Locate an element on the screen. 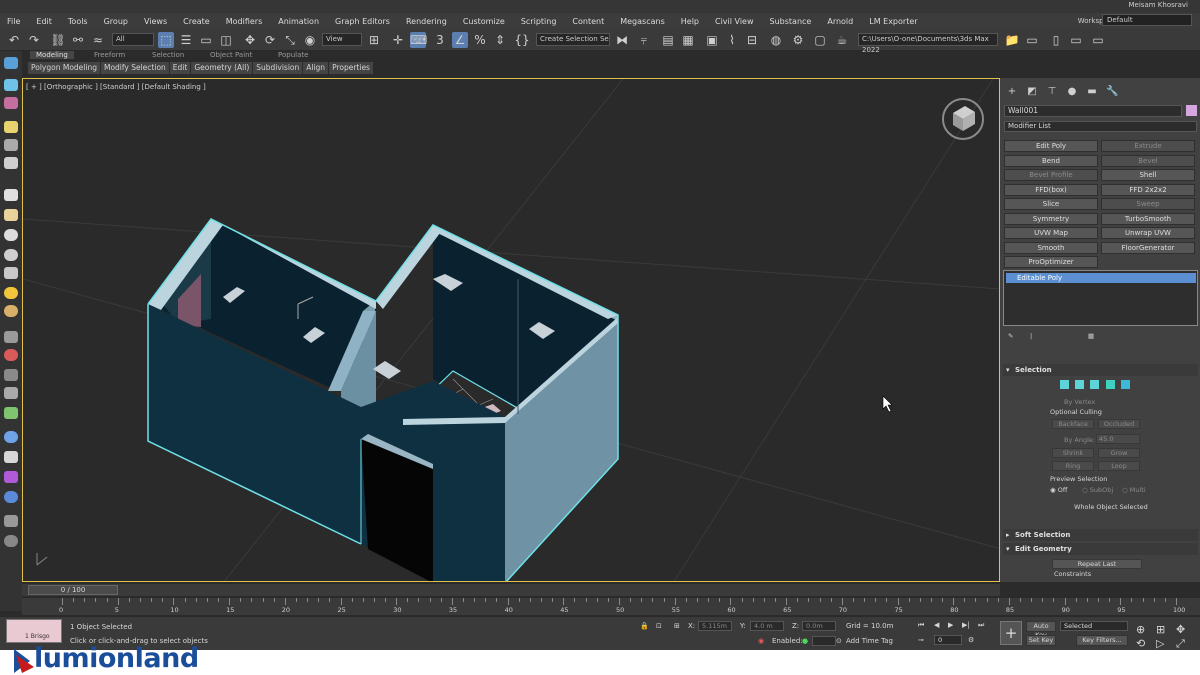 The width and height of the screenshot is (1200, 675). x-coordinate-field: 5.115m is located at coordinates (715, 626).